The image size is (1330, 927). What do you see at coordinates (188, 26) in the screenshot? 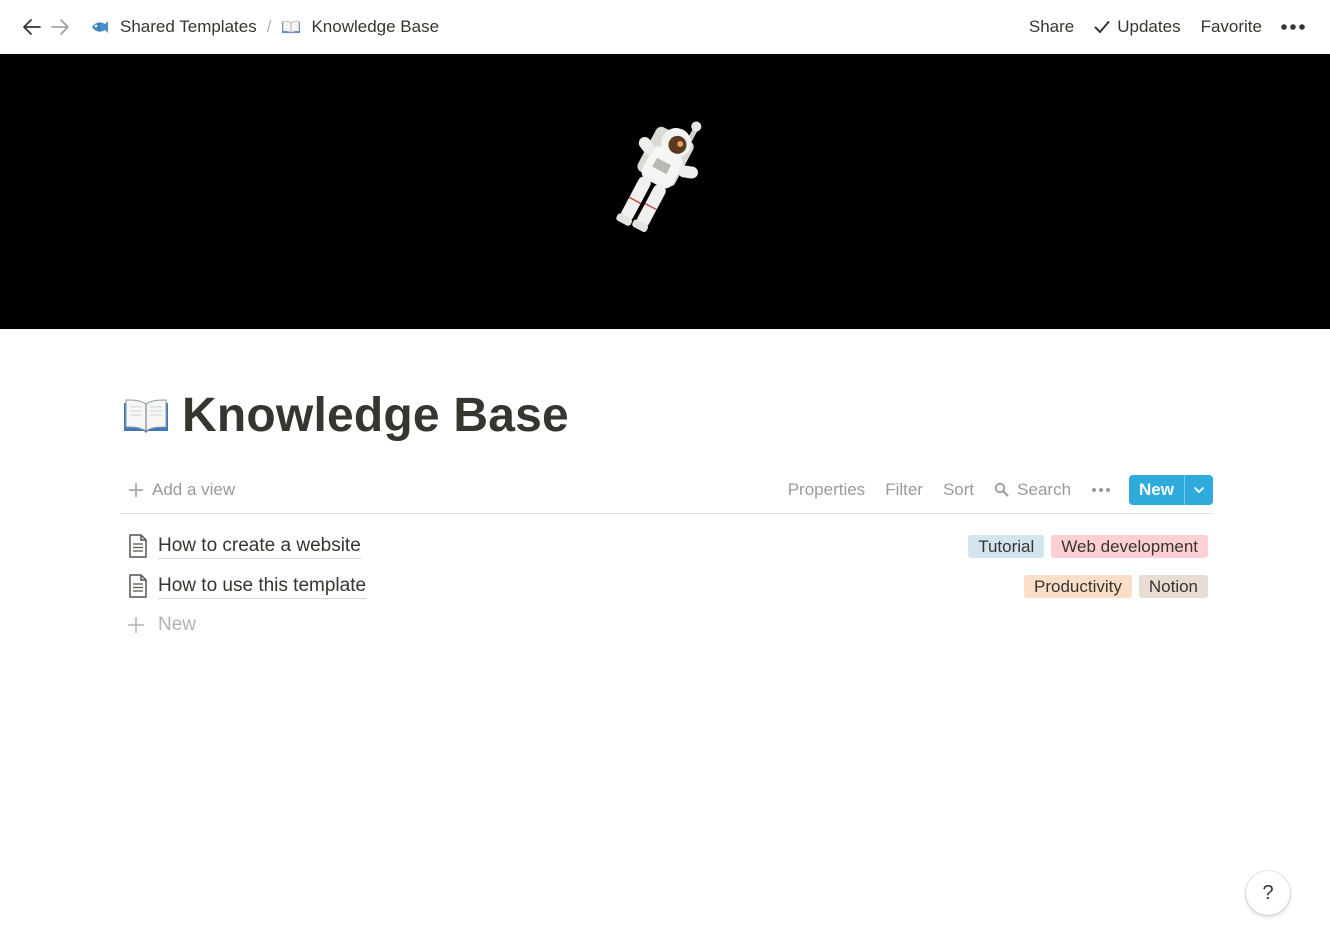
I see `breadcrumb-label: Shared Templates` at bounding box center [188, 26].